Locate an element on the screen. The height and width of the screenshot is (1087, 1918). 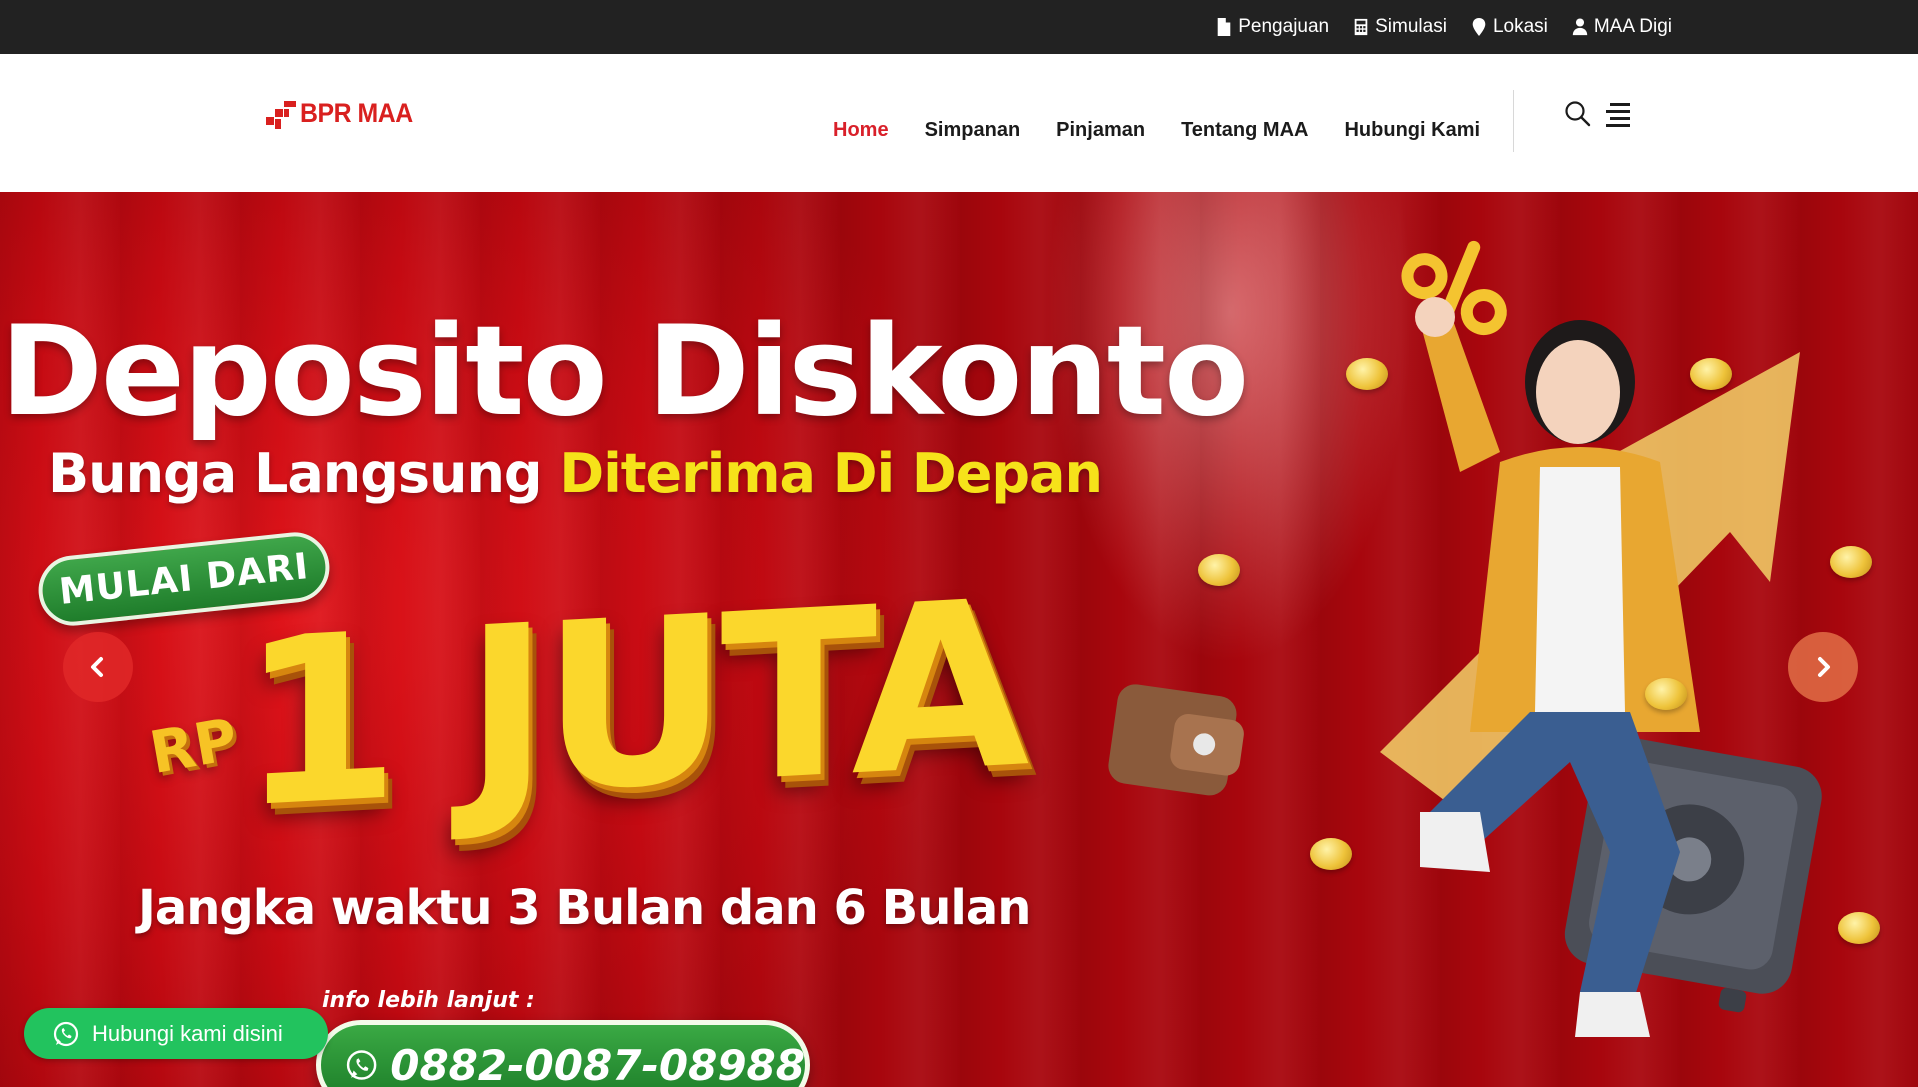
nav-item-simpanan: Simpanan is located at coordinates (973, 123).